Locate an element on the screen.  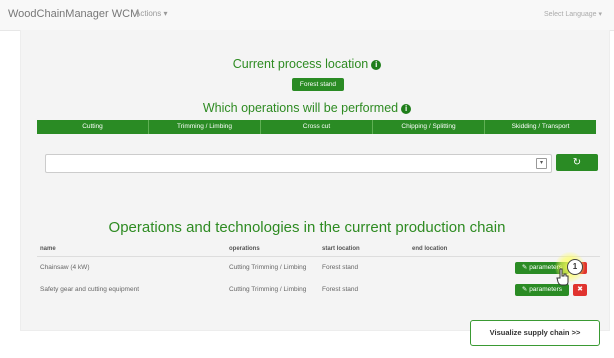
column-header-start-location: start location is located at coordinates (341, 249).